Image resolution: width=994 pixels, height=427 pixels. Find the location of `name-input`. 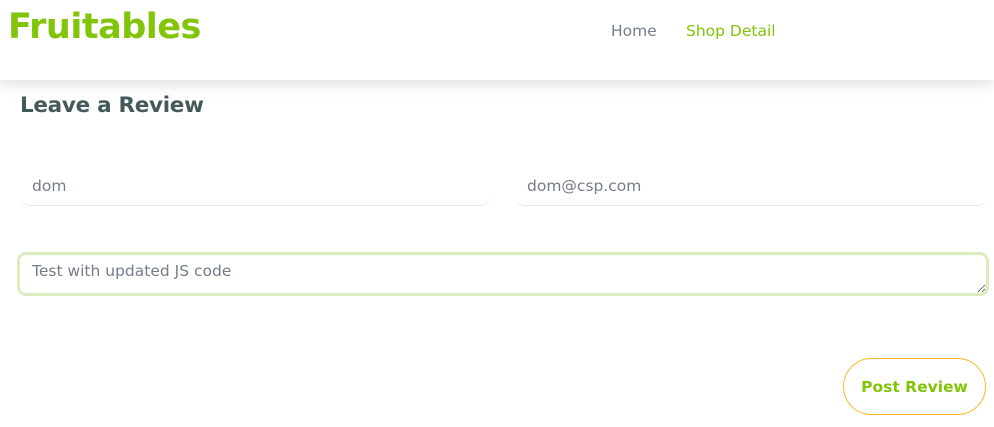

name-input is located at coordinates (255, 186).